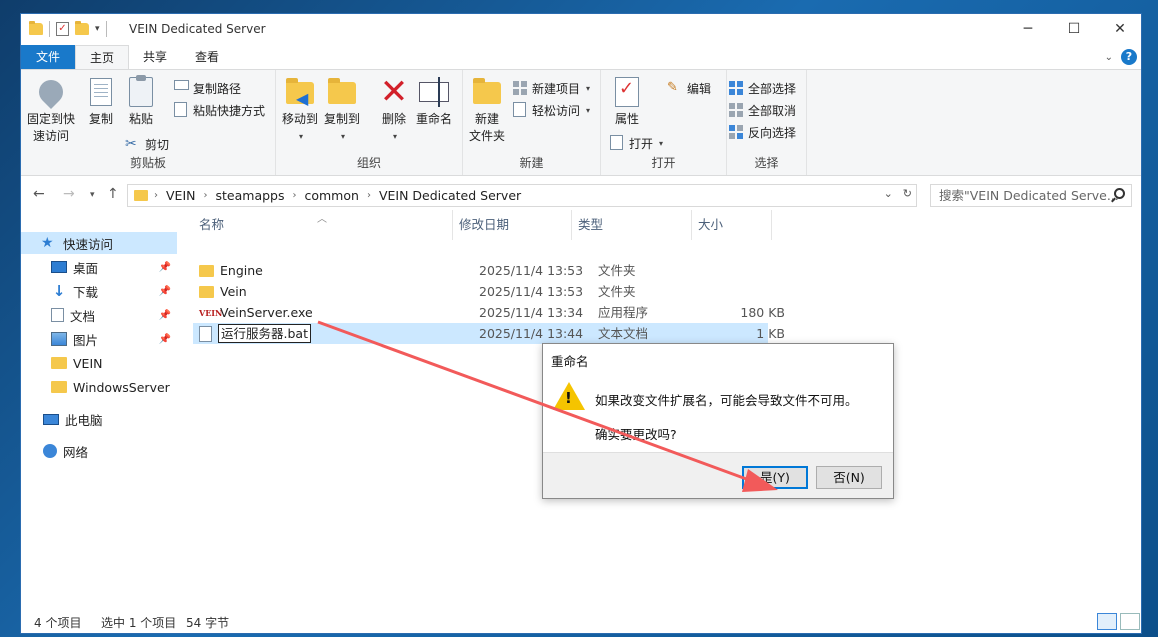 The image size is (1158, 637). I want to click on cut-label: 剪切, so click(157, 144).